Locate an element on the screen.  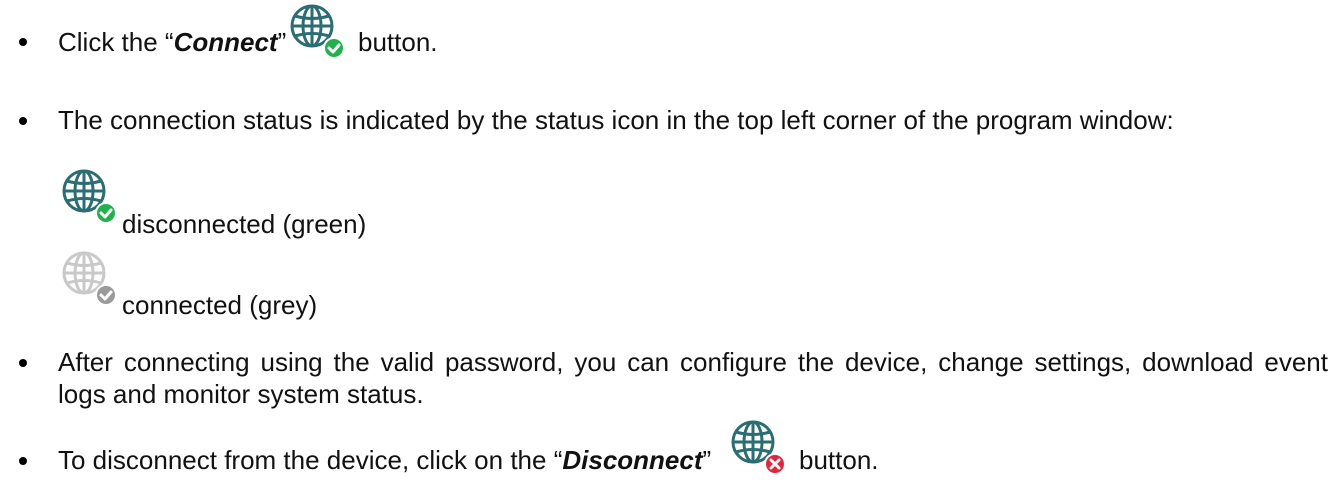
connect-instruction: Click the “Connect” is located at coordinates (172, 42).